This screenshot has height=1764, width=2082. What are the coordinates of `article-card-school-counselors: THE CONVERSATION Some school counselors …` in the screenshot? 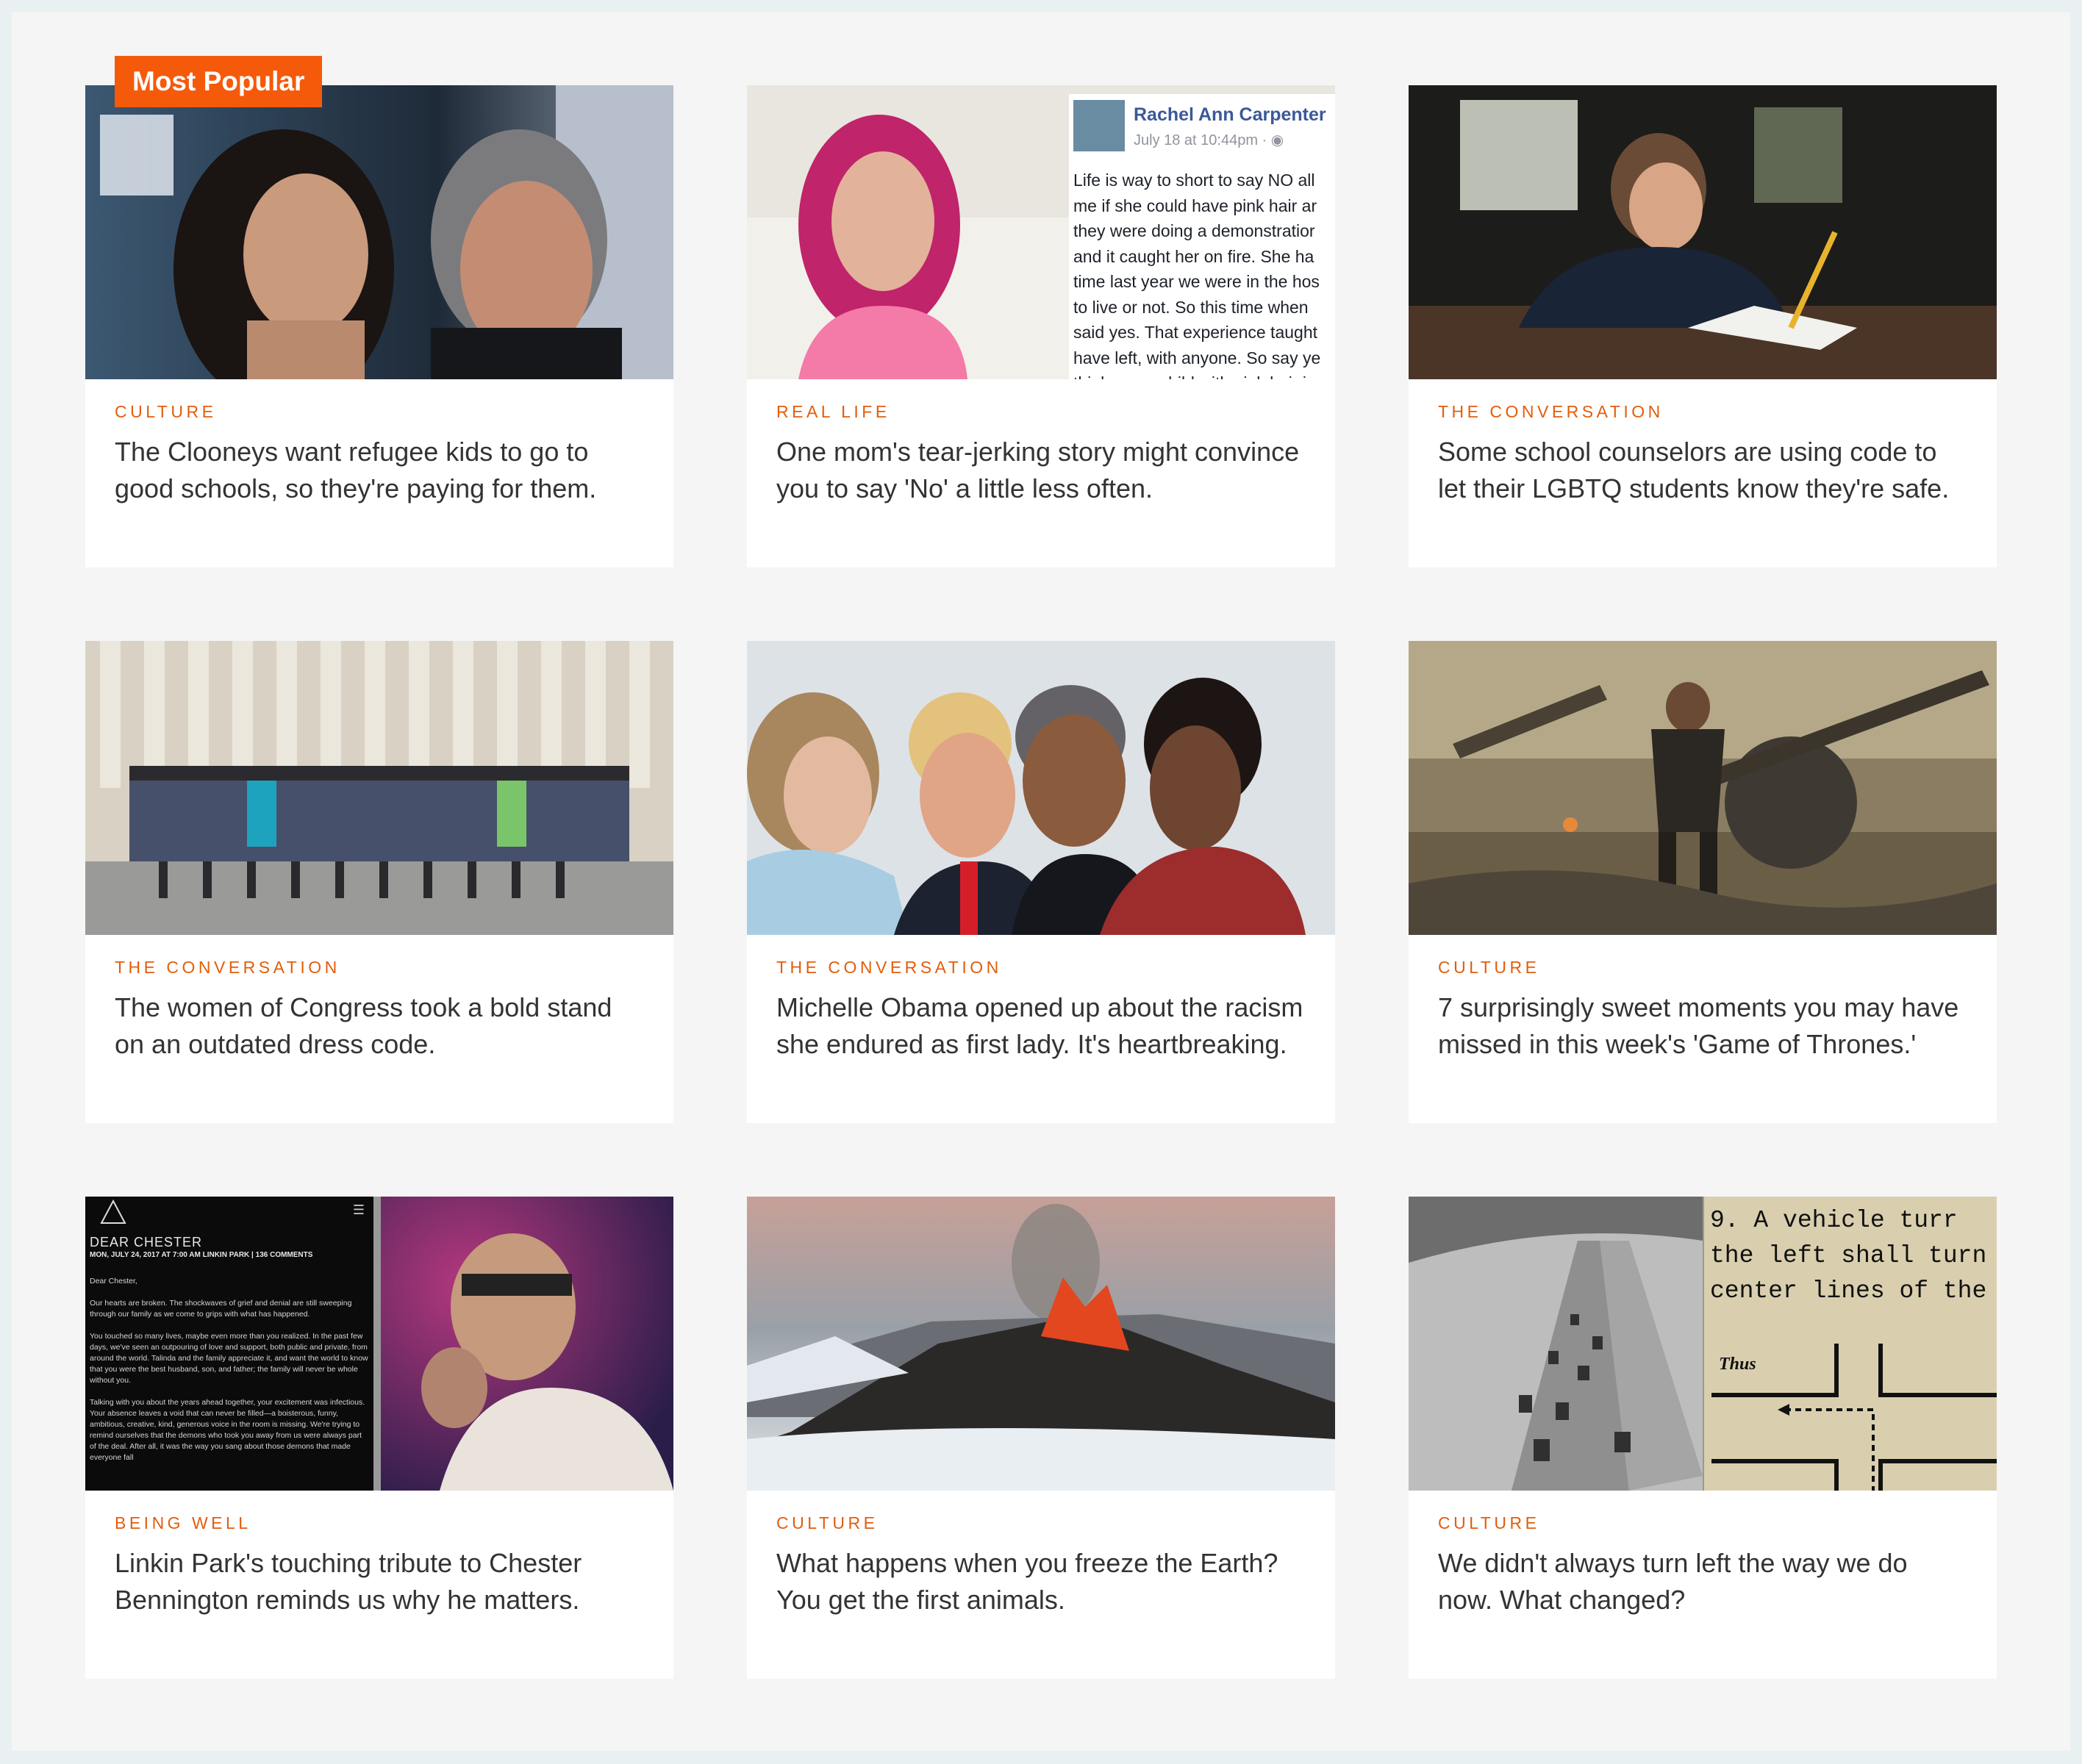 It's located at (1703, 326).